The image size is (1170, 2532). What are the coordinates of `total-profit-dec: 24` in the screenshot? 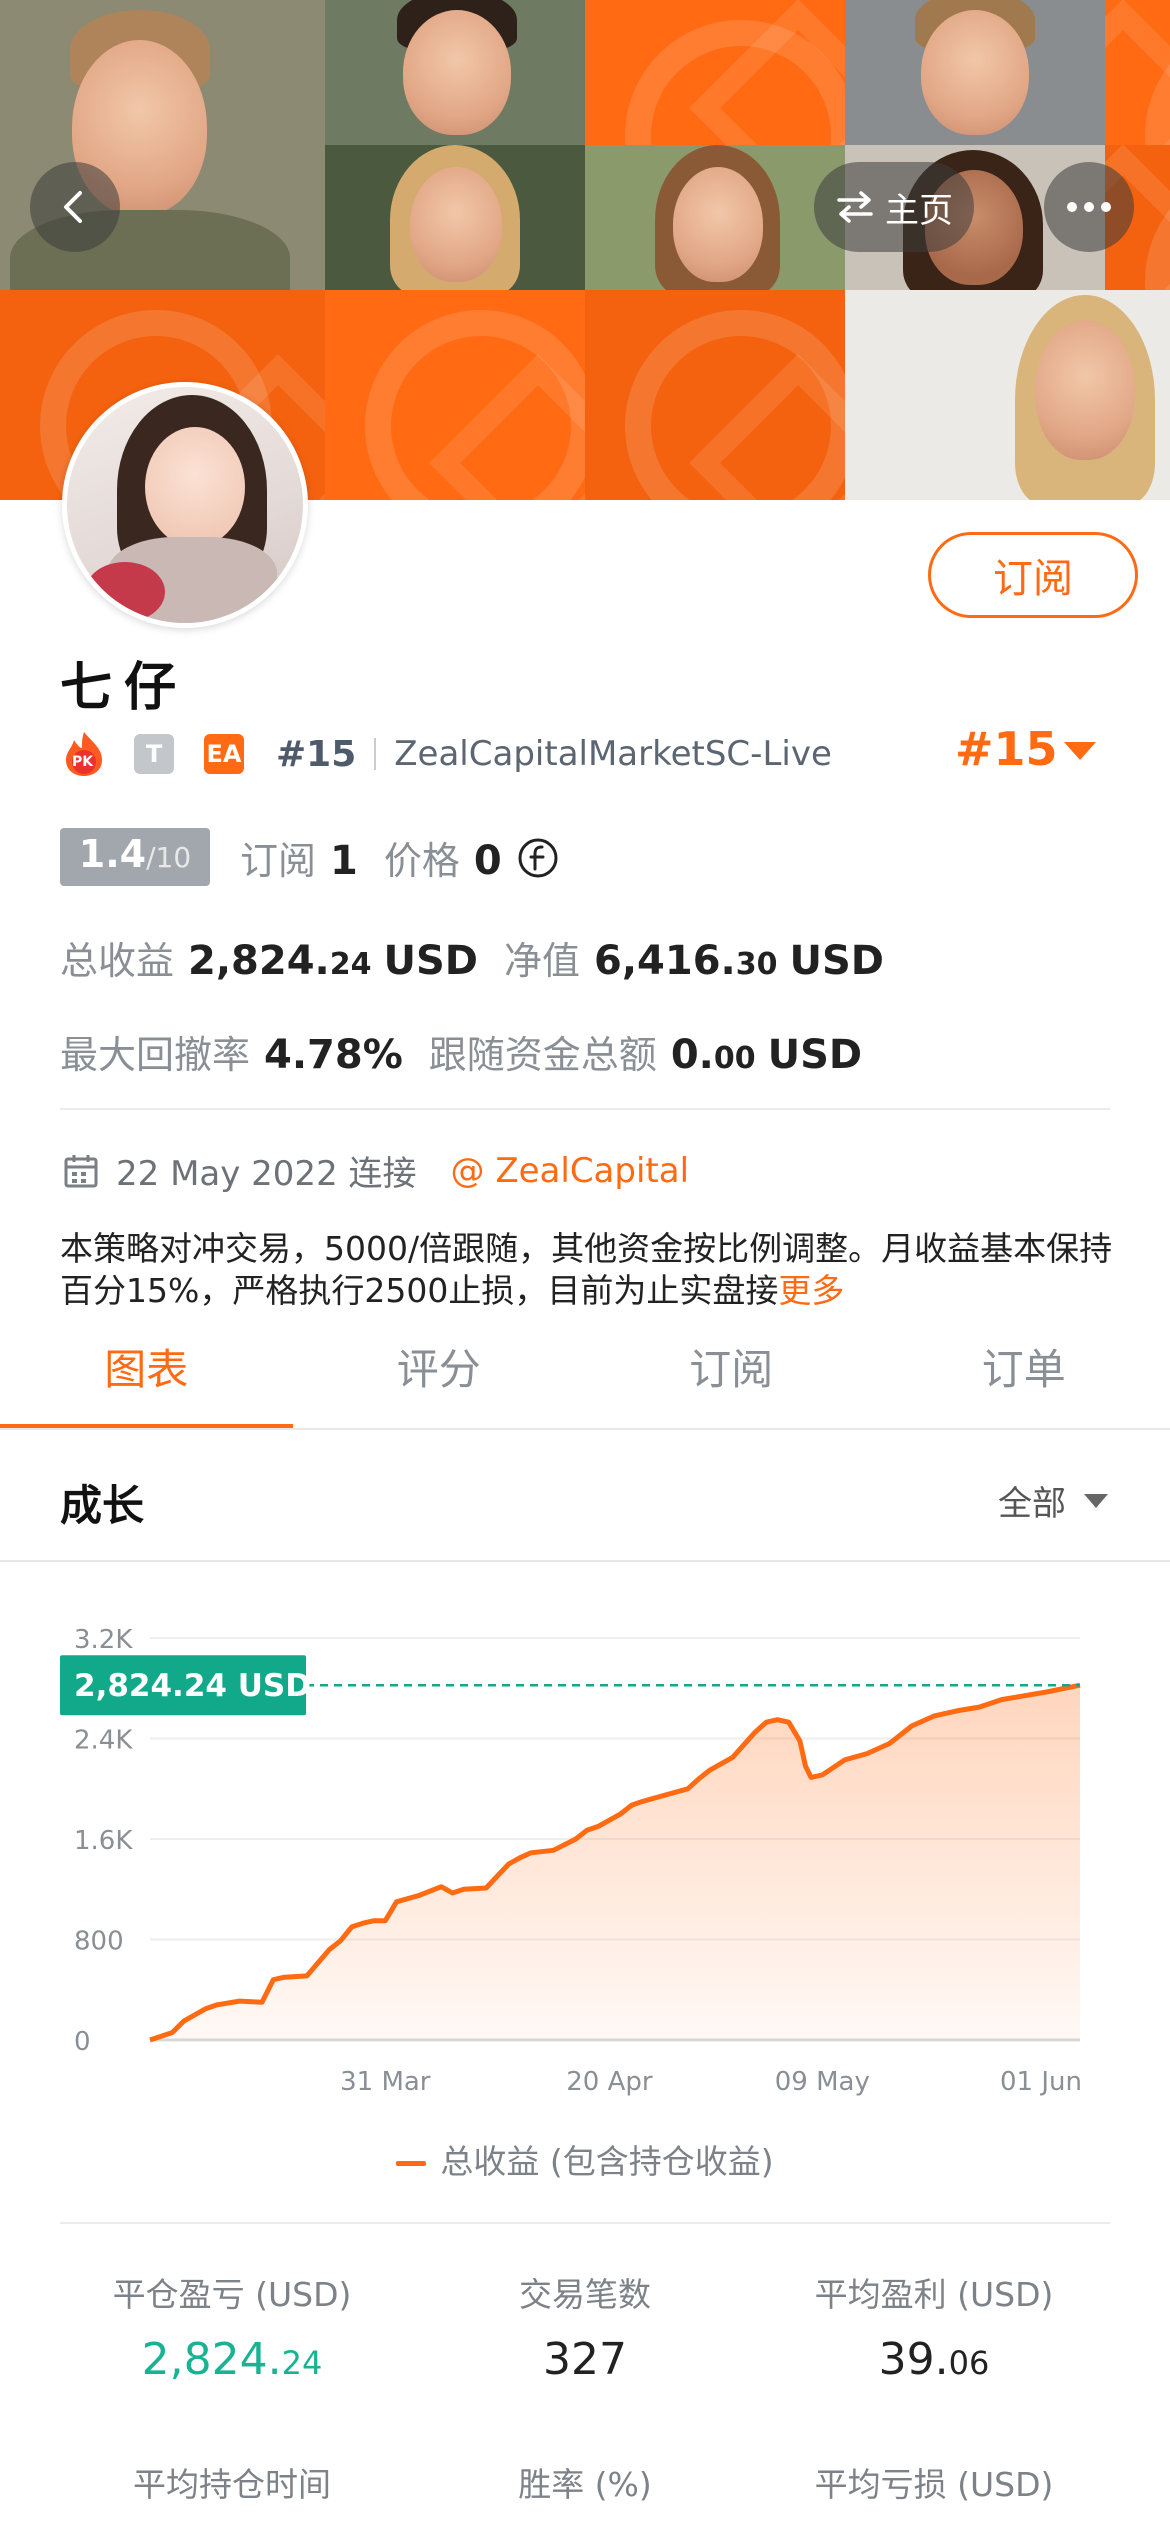 It's located at (350, 964).